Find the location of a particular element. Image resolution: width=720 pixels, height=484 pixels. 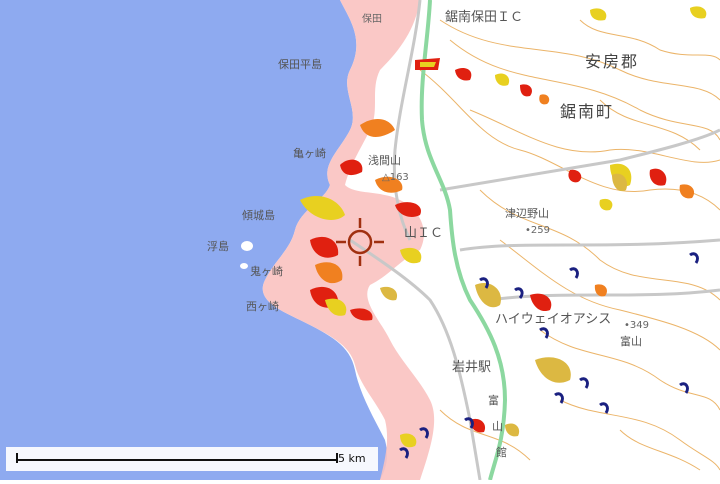

crosshair-target-icon is located at coordinates (360, 242).